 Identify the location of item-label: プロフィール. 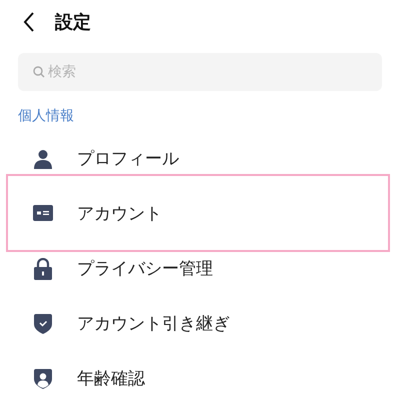
(128, 159).